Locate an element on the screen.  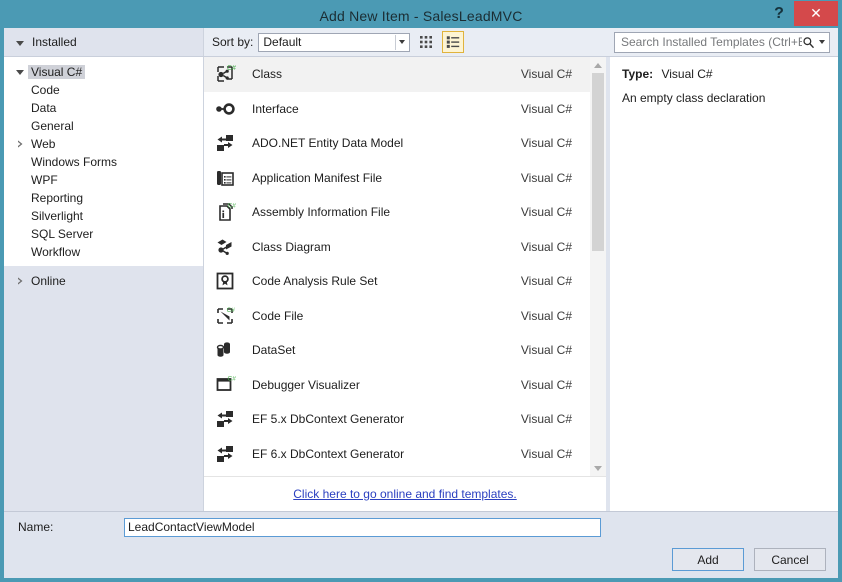
template-name: Code Analysis Rule Set is located at coordinates (315, 281).